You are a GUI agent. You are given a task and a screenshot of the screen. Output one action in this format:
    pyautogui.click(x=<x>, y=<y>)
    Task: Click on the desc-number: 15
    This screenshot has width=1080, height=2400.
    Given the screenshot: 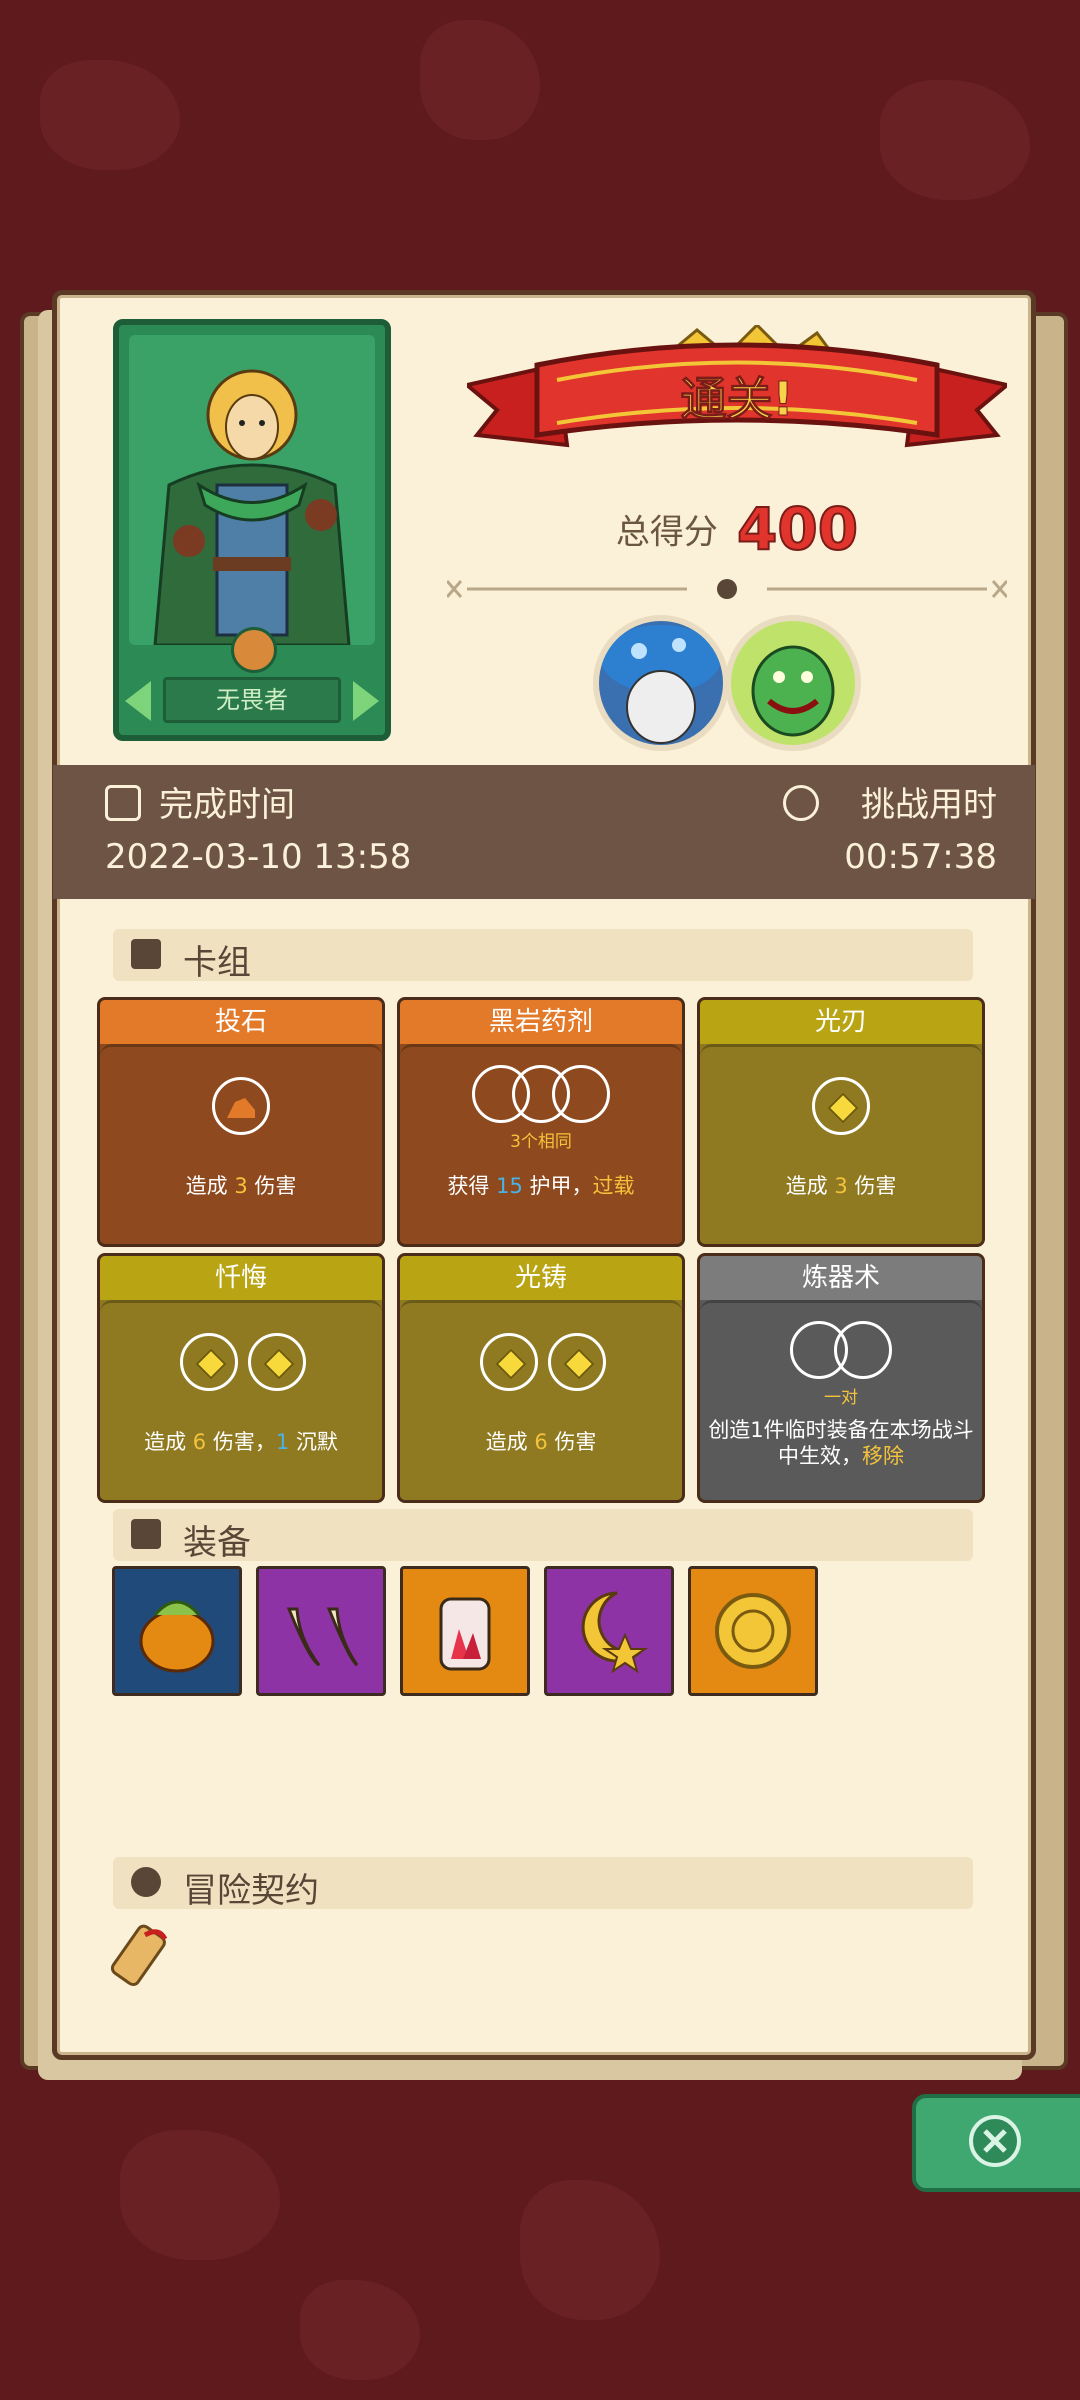 What is the action you would take?
    pyautogui.click(x=509, y=1186)
    